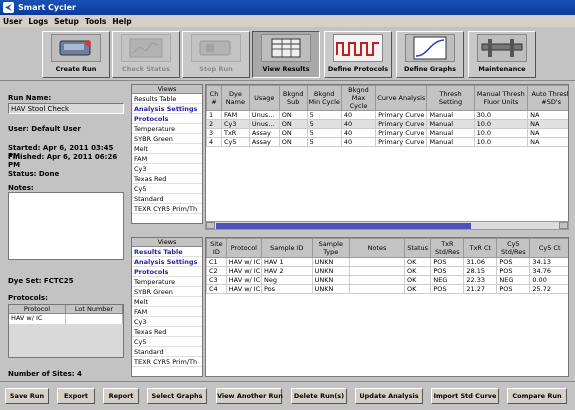 The image size is (575, 410). I want to click on column-header-bkgnd-sub: Bkgnd Sub, so click(293, 98).